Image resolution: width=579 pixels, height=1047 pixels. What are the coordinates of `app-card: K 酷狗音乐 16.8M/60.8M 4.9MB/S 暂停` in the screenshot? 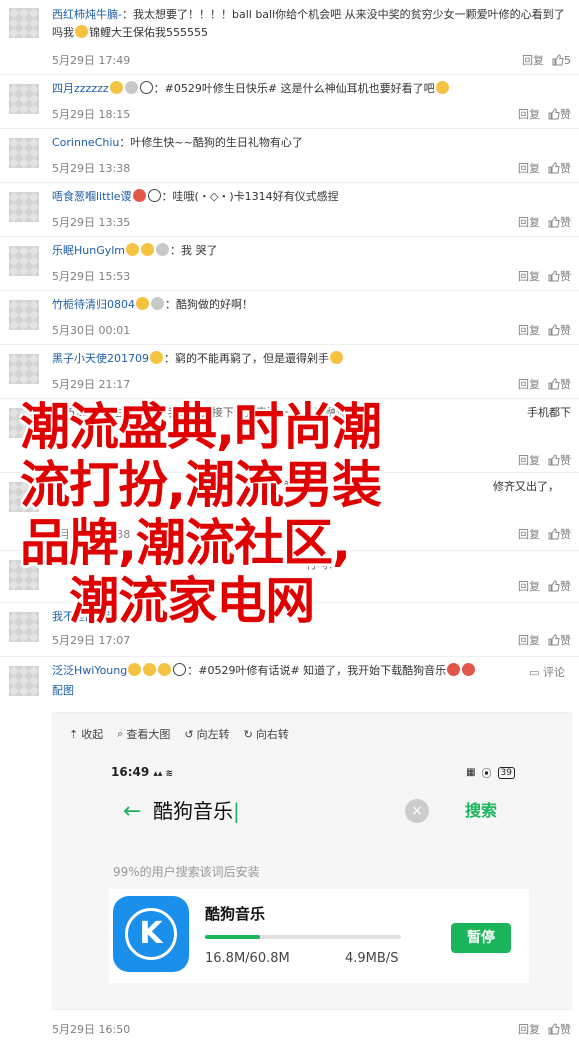 It's located at (319, 936).